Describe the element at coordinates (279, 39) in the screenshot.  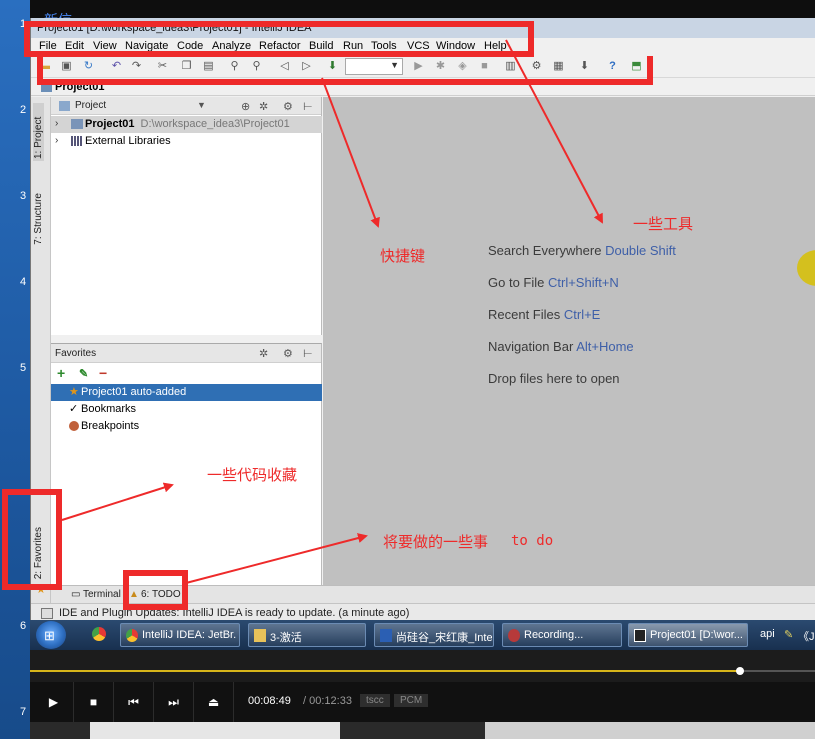
I see `annotation-box-menu` at that location.